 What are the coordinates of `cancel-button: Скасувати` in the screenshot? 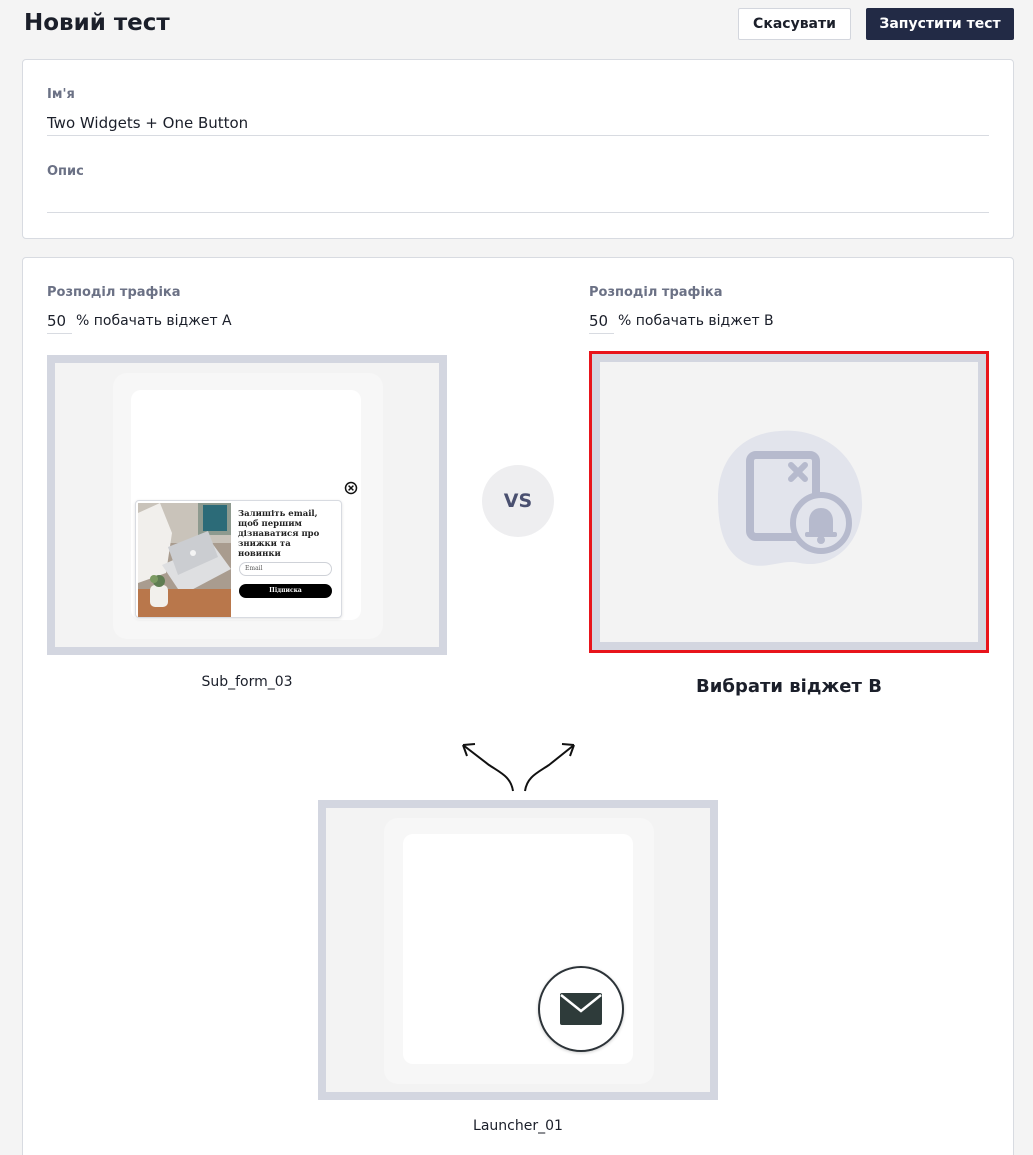 It's located at (794, 24).